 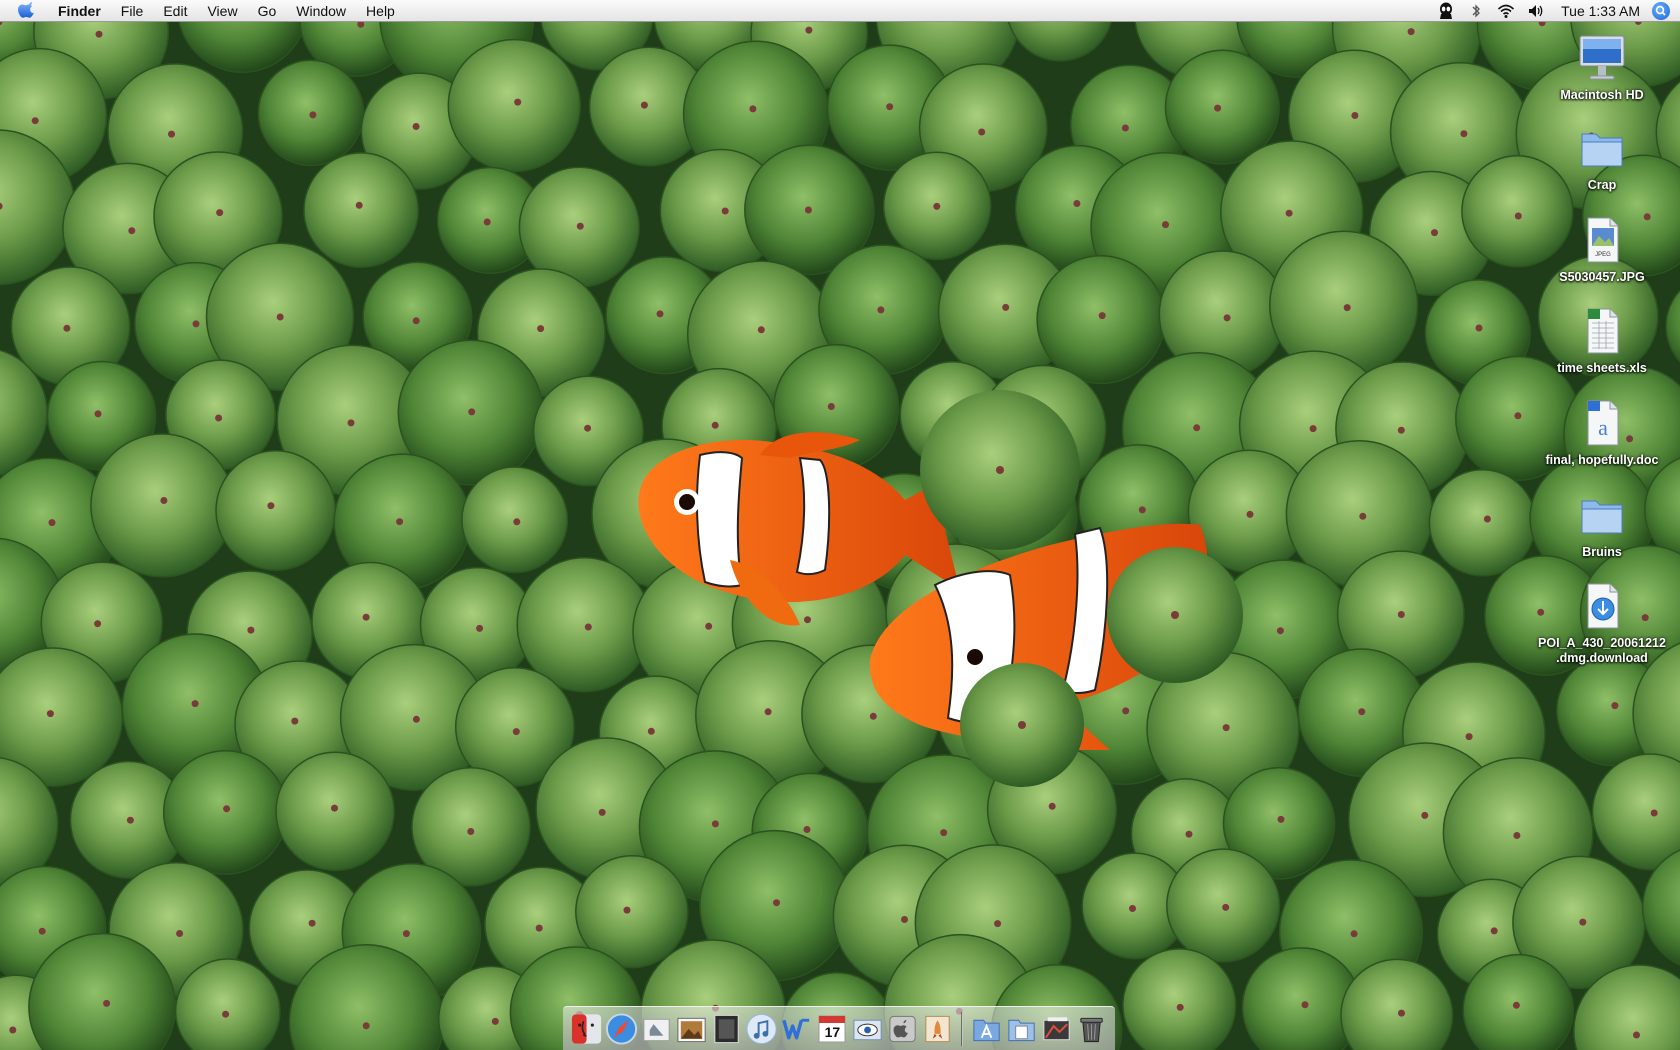 I want to click on spotlight-icon, so click(x=1661, y=10).